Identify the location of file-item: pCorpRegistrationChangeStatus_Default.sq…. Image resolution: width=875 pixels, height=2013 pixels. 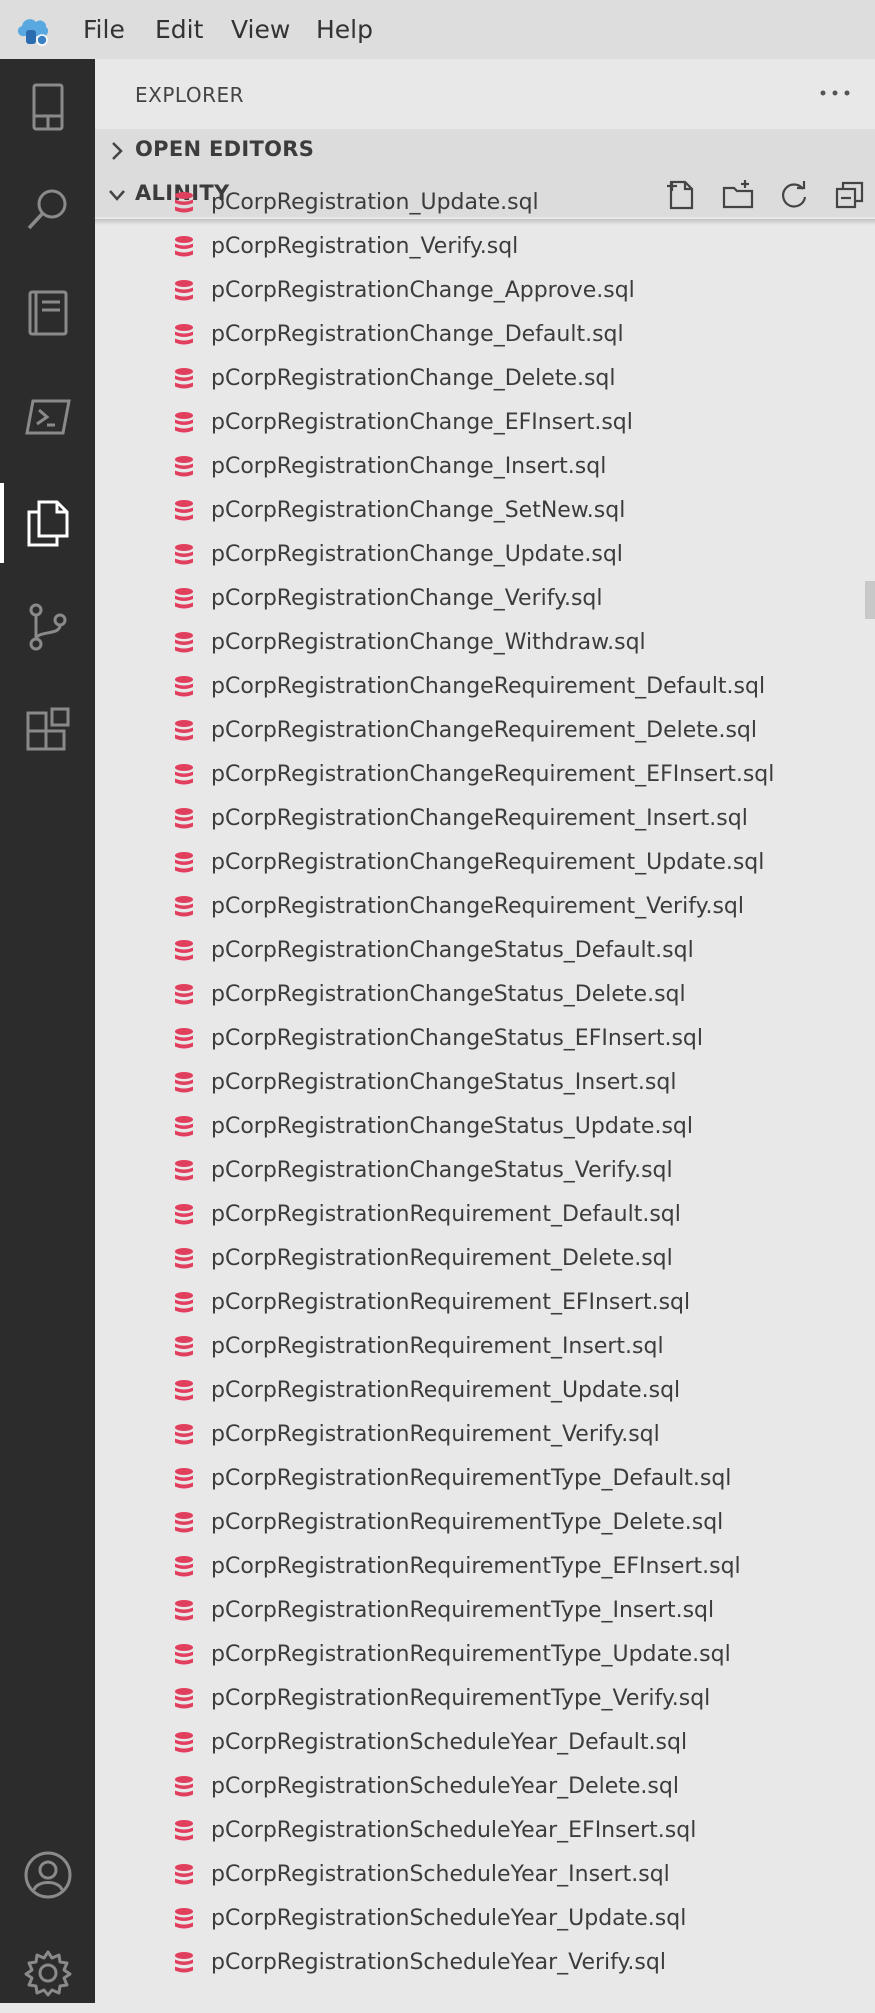
(485, 951).